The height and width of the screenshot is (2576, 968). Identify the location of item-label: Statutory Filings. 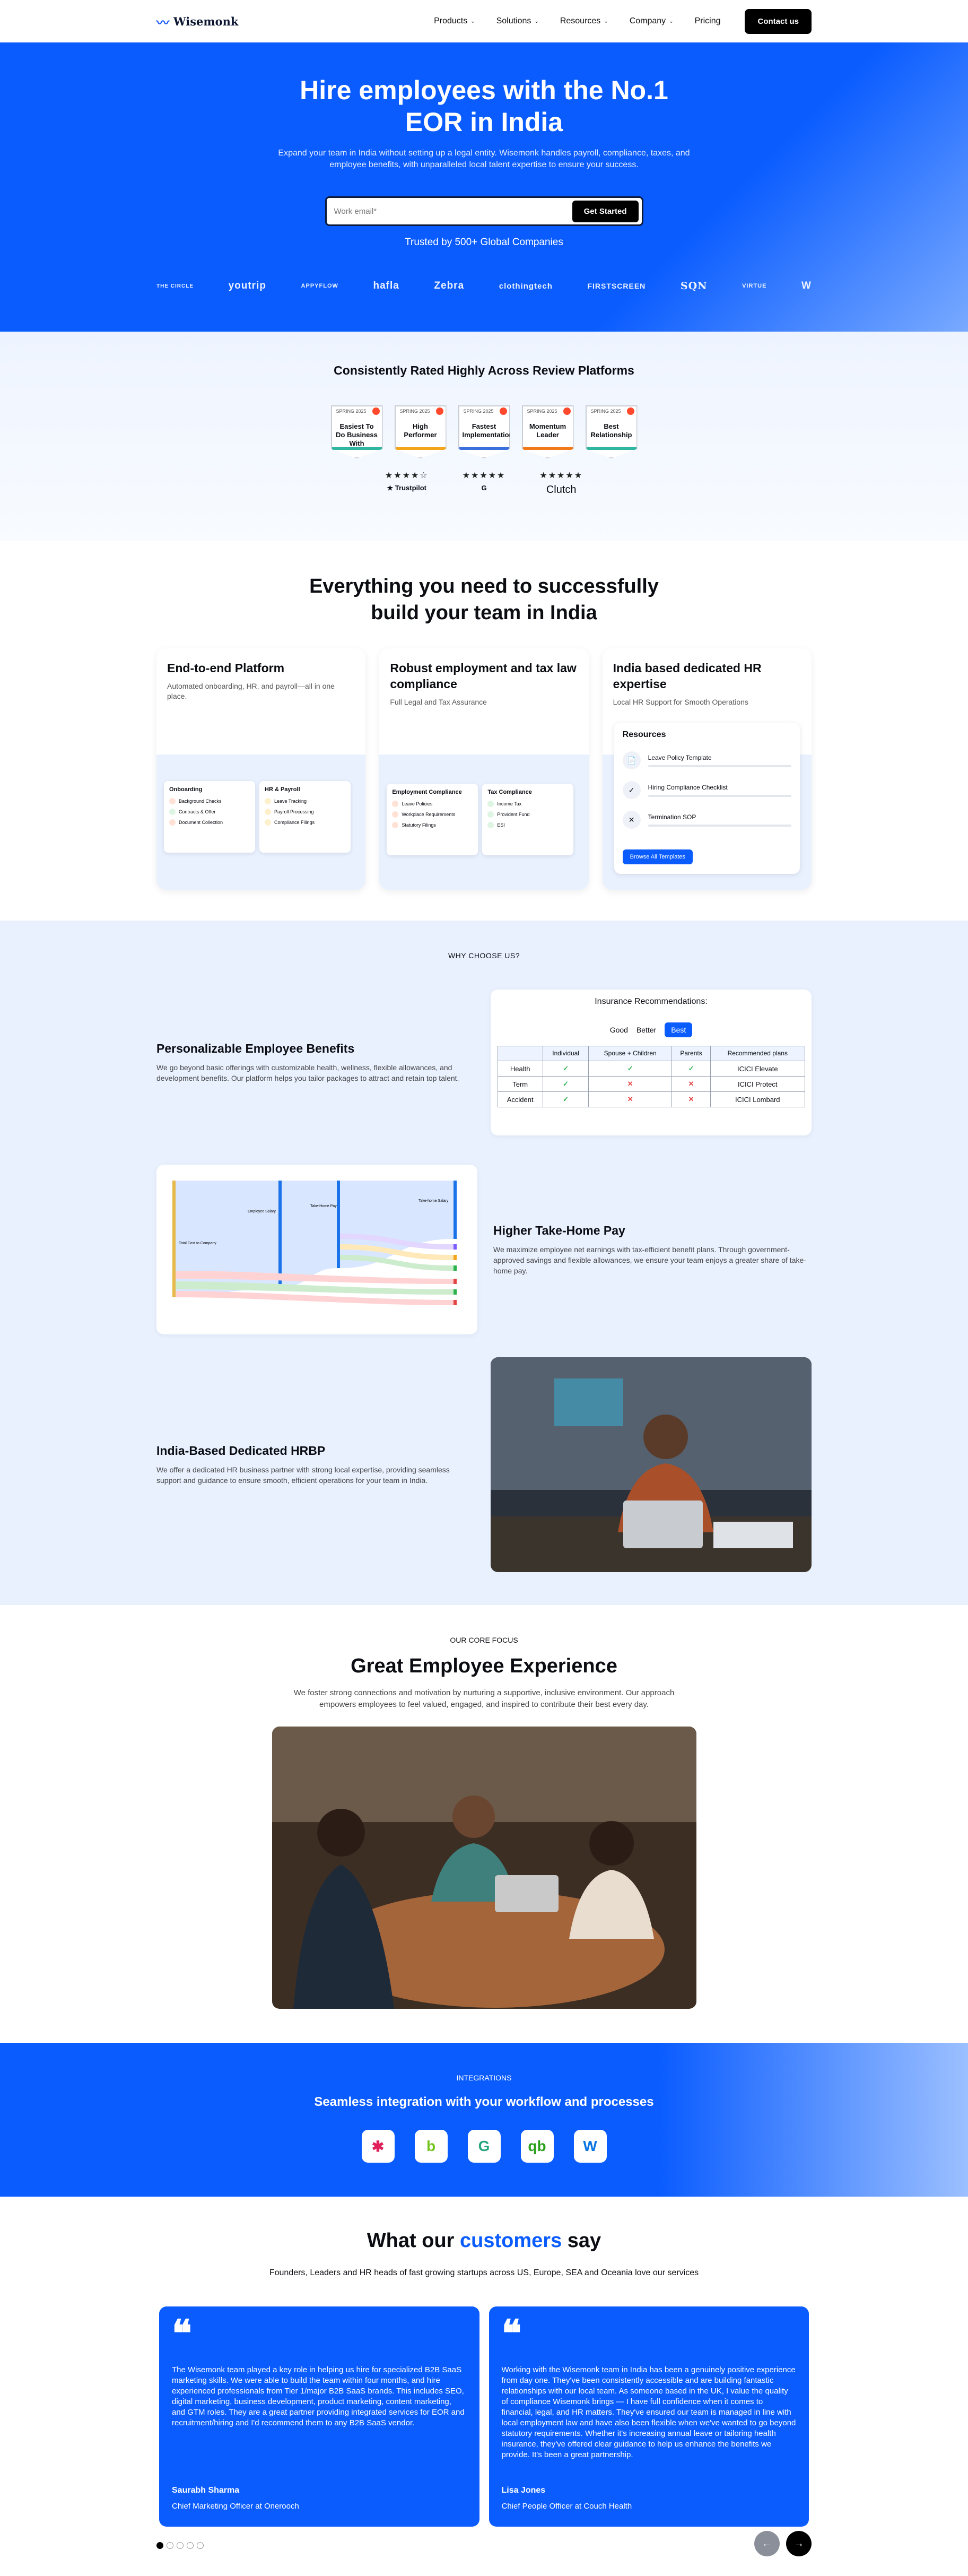
(419, 825).